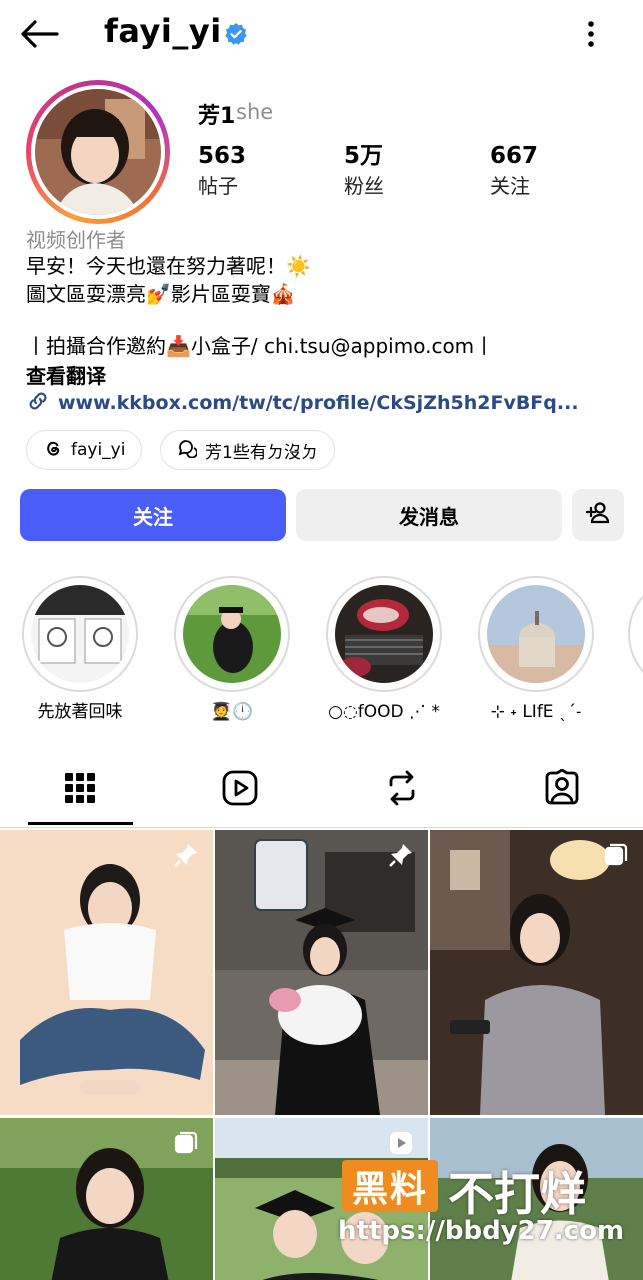  What do you see at coordinates (66, 374) in the screenshot?
I see `see-translation-link: 查看翻译` at bounding box center [66, 374].